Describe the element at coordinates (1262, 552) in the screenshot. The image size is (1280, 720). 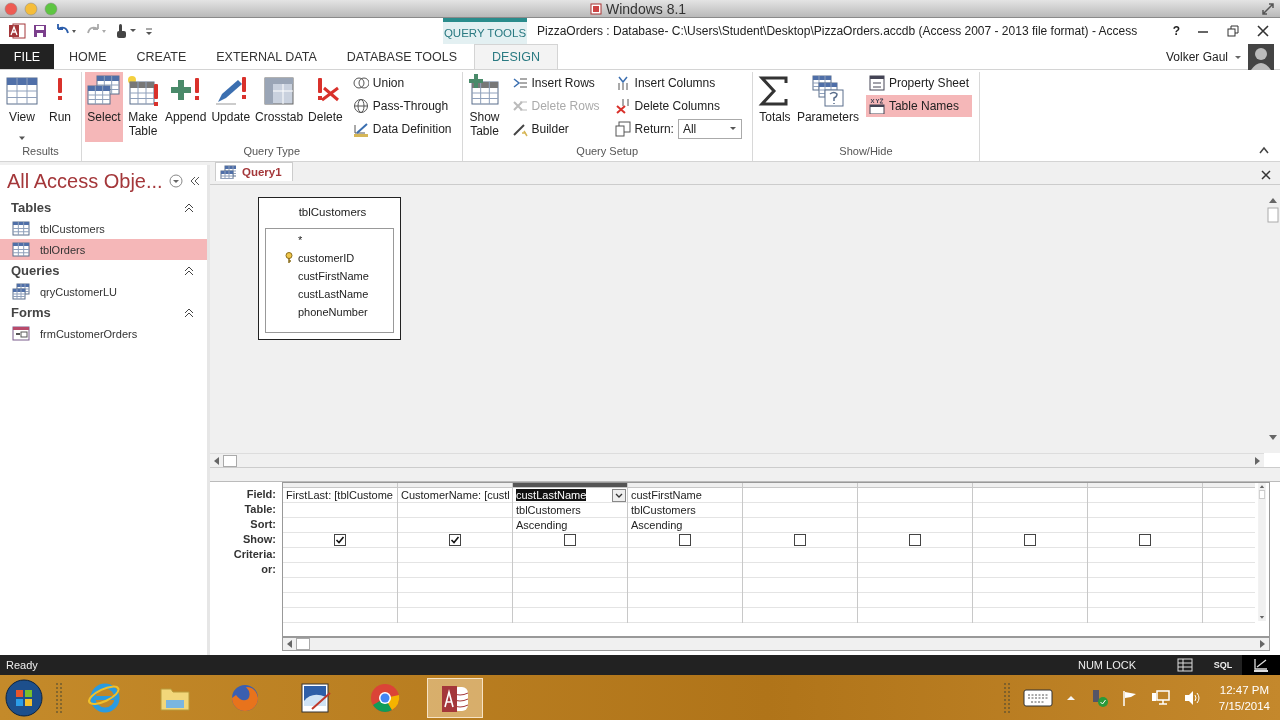
I see `vertical-scrollbar` at that location.